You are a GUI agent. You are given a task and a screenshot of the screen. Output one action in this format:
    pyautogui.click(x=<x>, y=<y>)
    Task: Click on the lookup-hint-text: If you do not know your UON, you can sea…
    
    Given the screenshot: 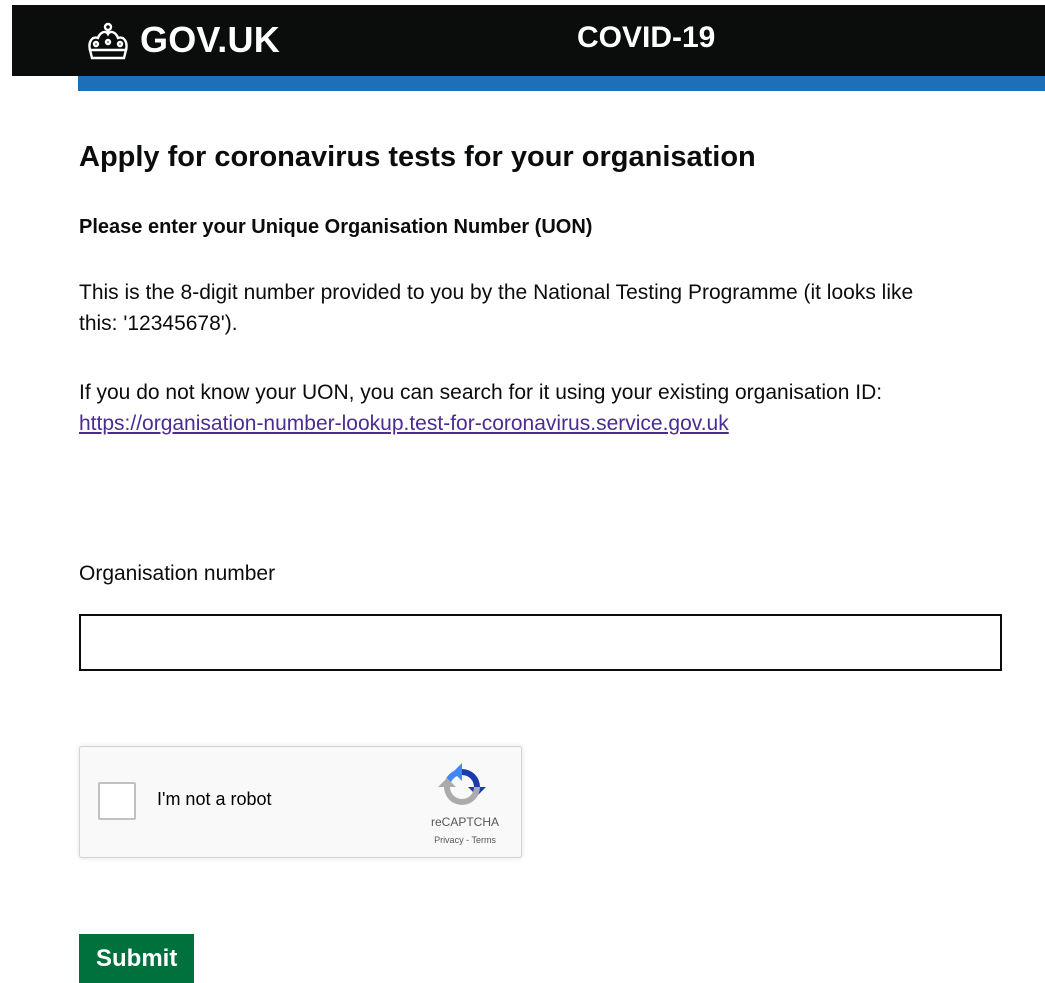 What is the action you would take?
    pyautogui.click(x=481, y=392)
    